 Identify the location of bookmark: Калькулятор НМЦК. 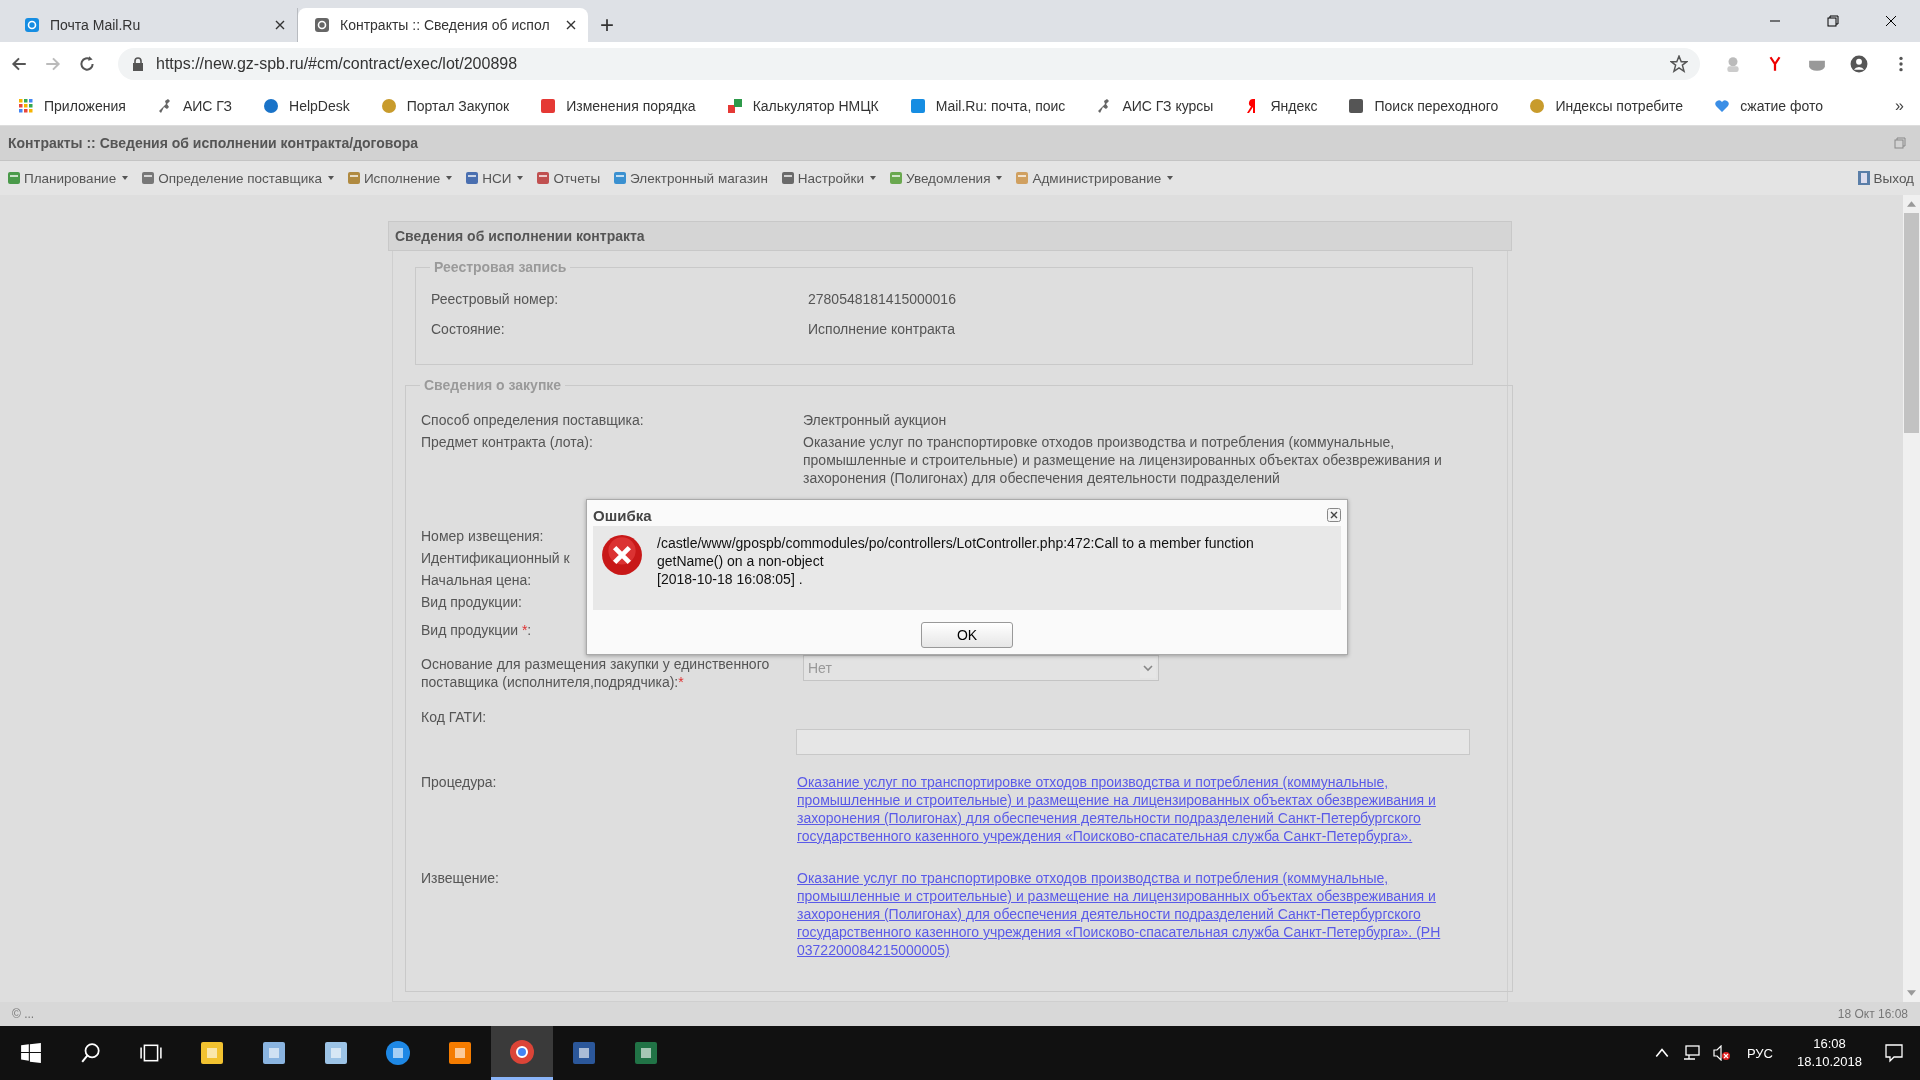
(802, 105).